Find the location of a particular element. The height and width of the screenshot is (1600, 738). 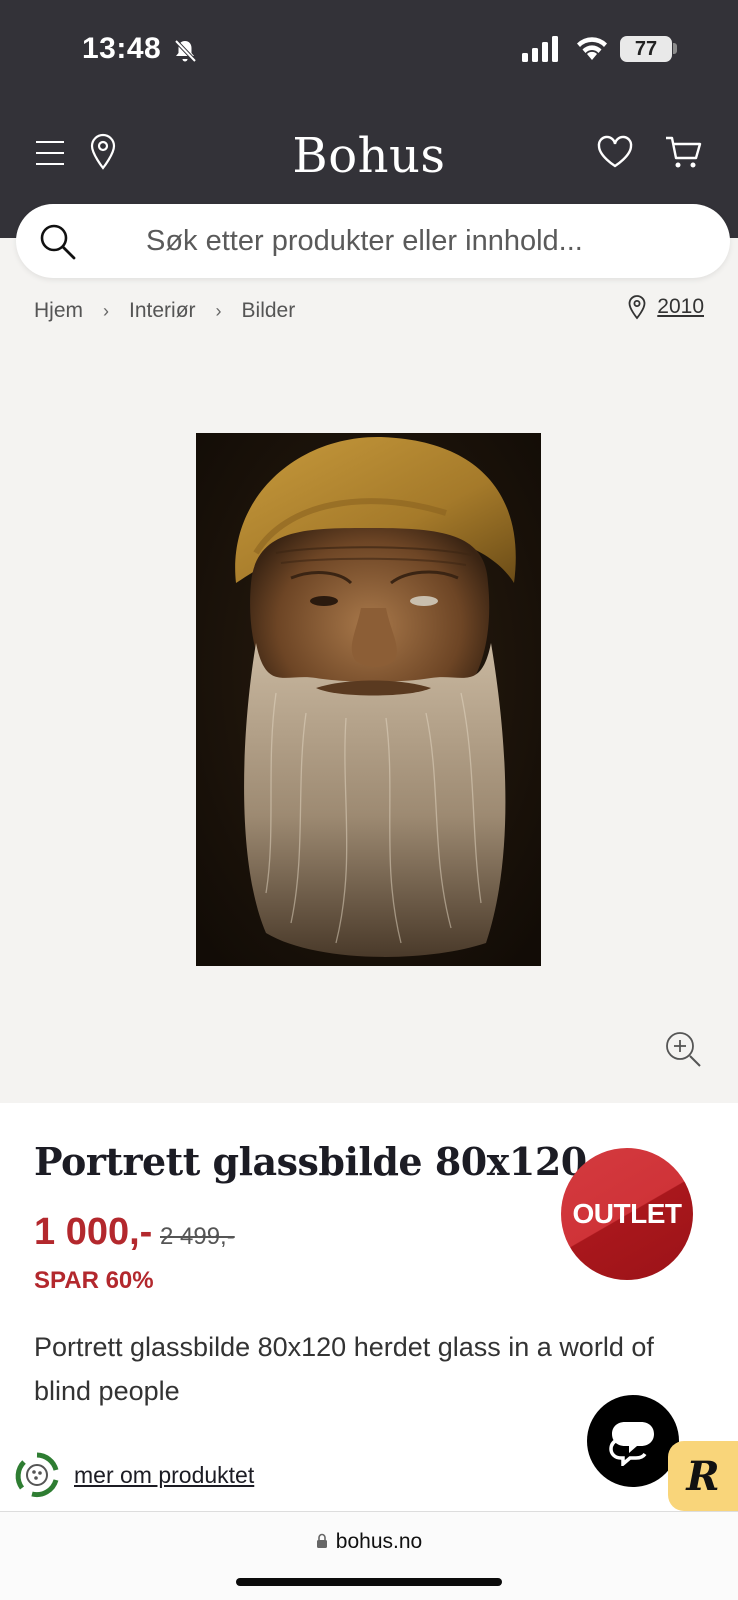

more-about-product-link: mer om produktet is located at coordinates (133, 1475).